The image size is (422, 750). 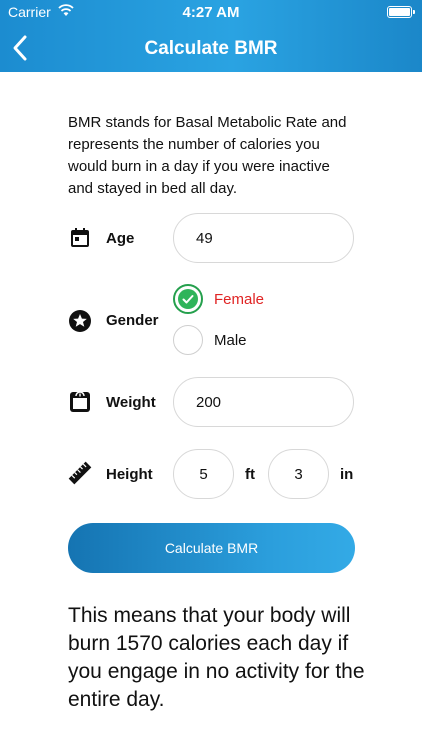 What do you see at coordinates (239, 299) in the screenshot?
I see `female-option-label: Female` at bounding box center [239, 299].